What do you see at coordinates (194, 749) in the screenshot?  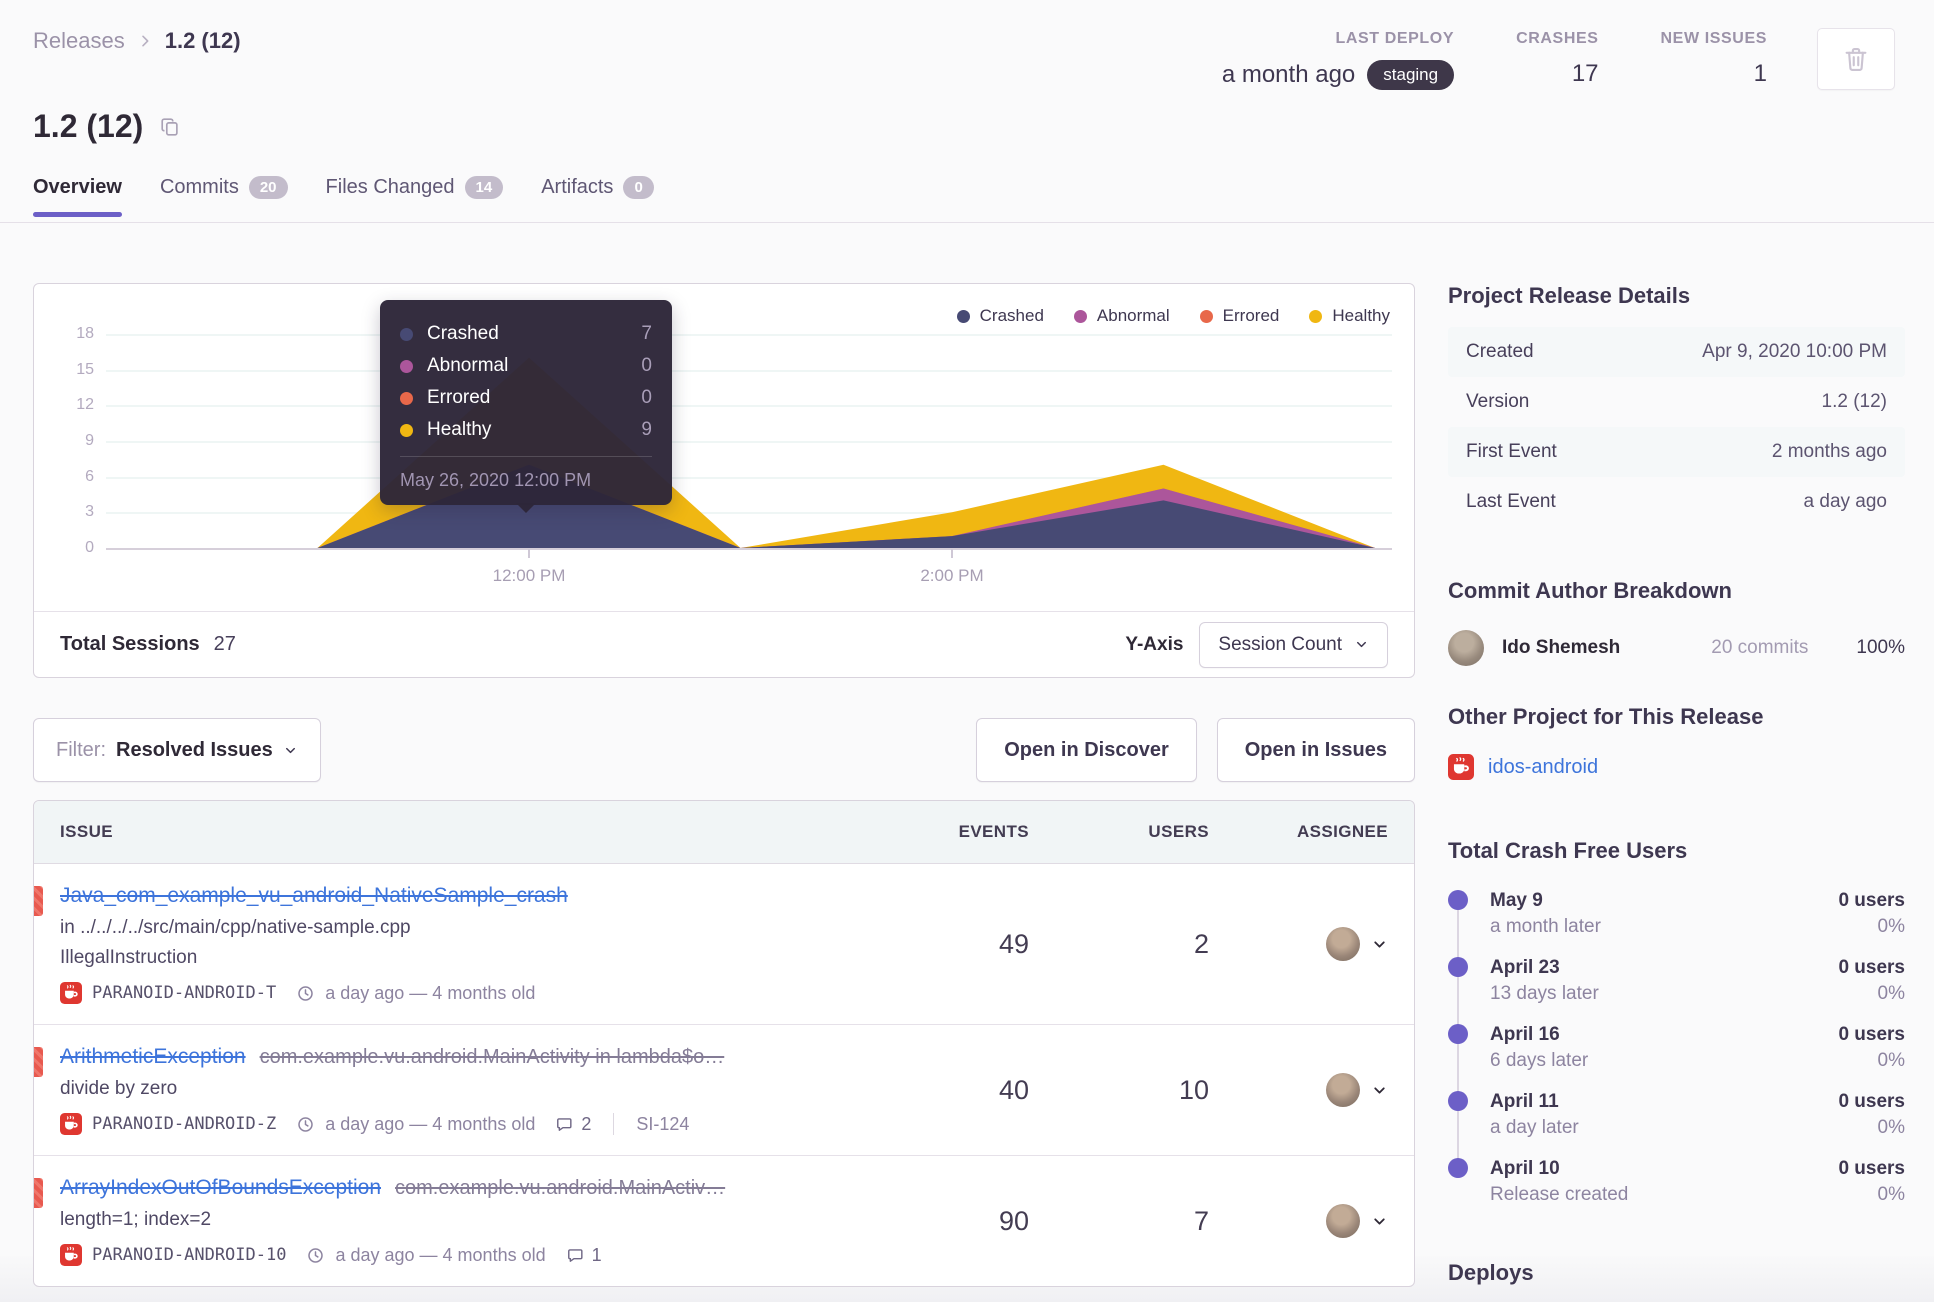 I see `filter-selected-value: Resolved Issues` at bounding box center [194, 749].